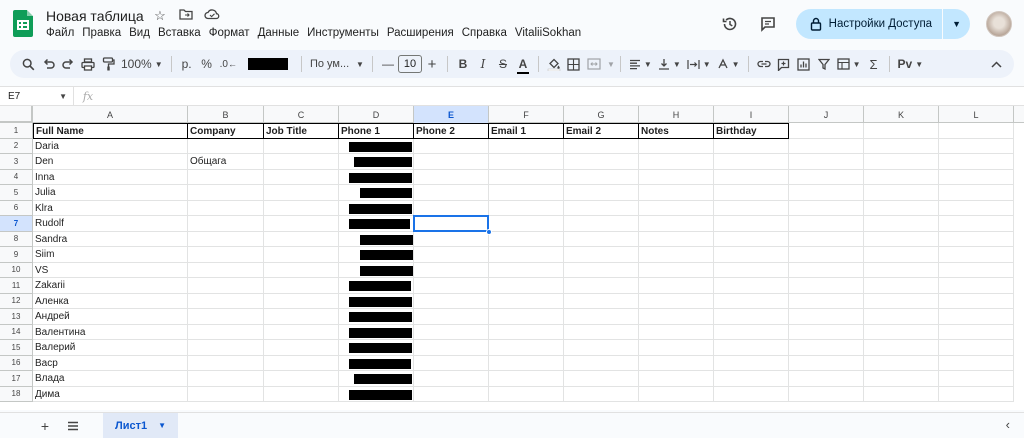 Image resolution: width=1024 pixels, height=438 pixels. What do you see at coordinates (16, 270) in the screenshot?
I see `row-header: 10` at bounding box center [16, 270].